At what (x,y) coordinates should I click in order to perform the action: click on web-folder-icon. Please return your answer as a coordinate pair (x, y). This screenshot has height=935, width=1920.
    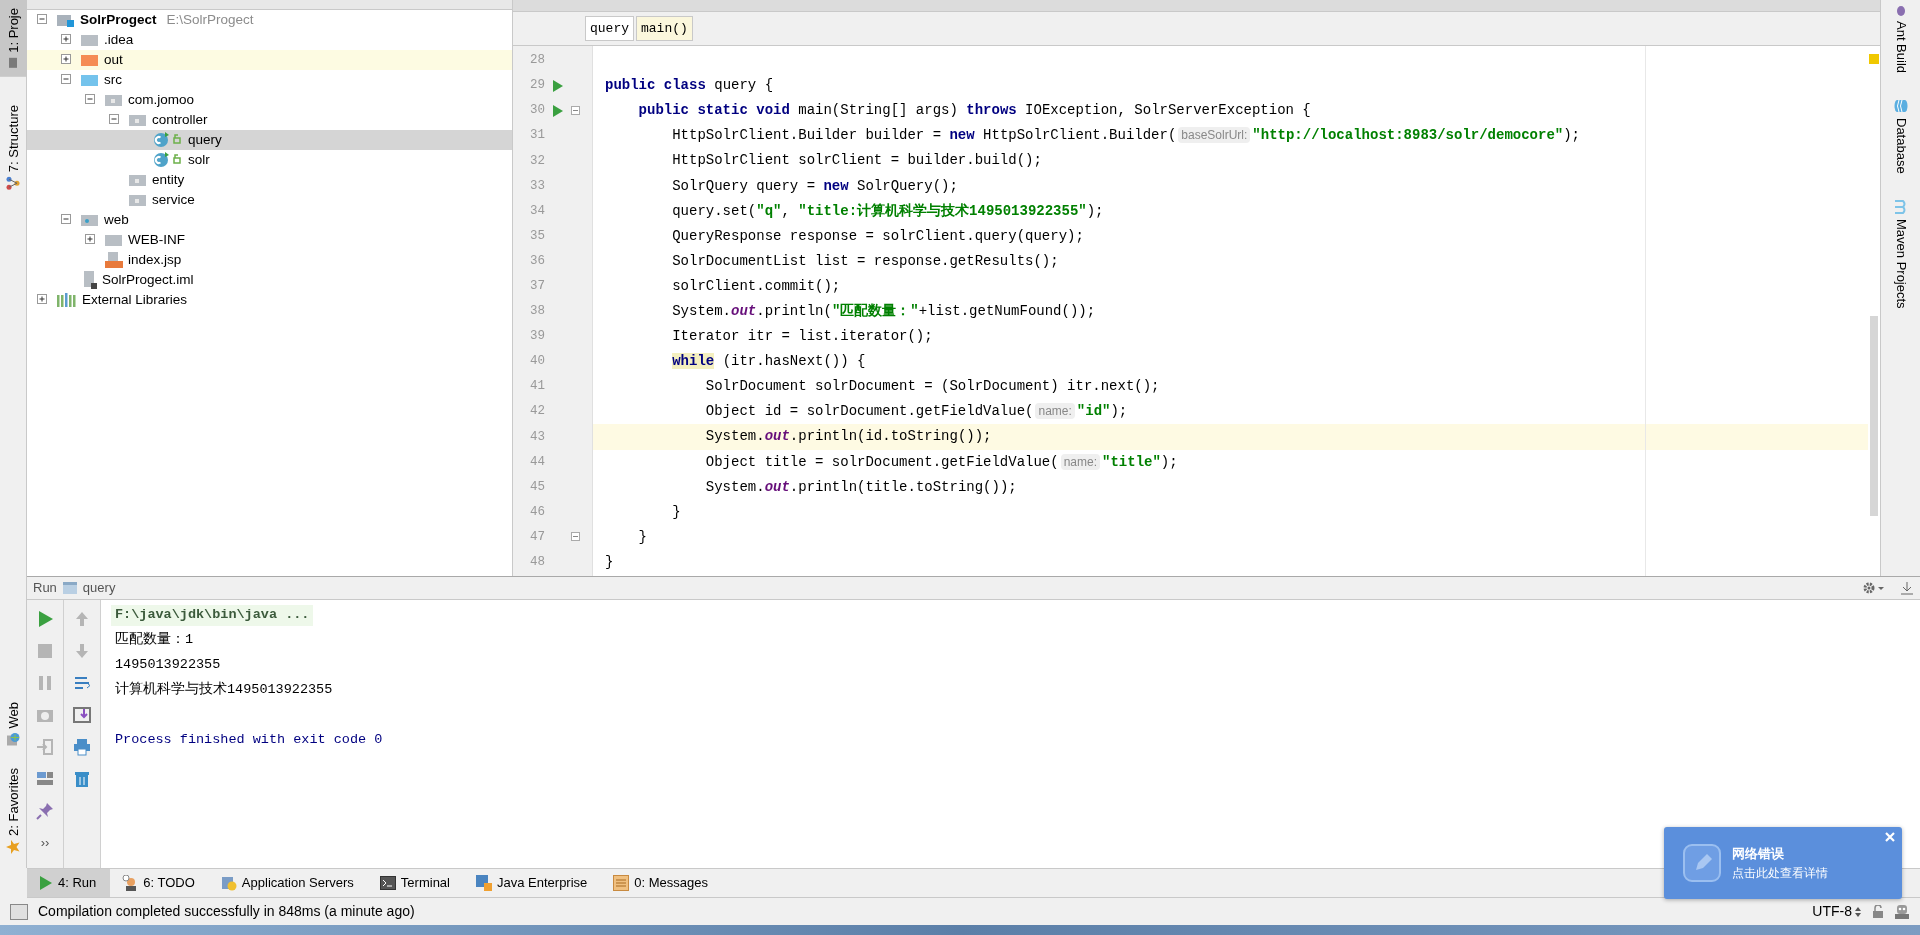
    Looking at the image, I should click on (90, 220).